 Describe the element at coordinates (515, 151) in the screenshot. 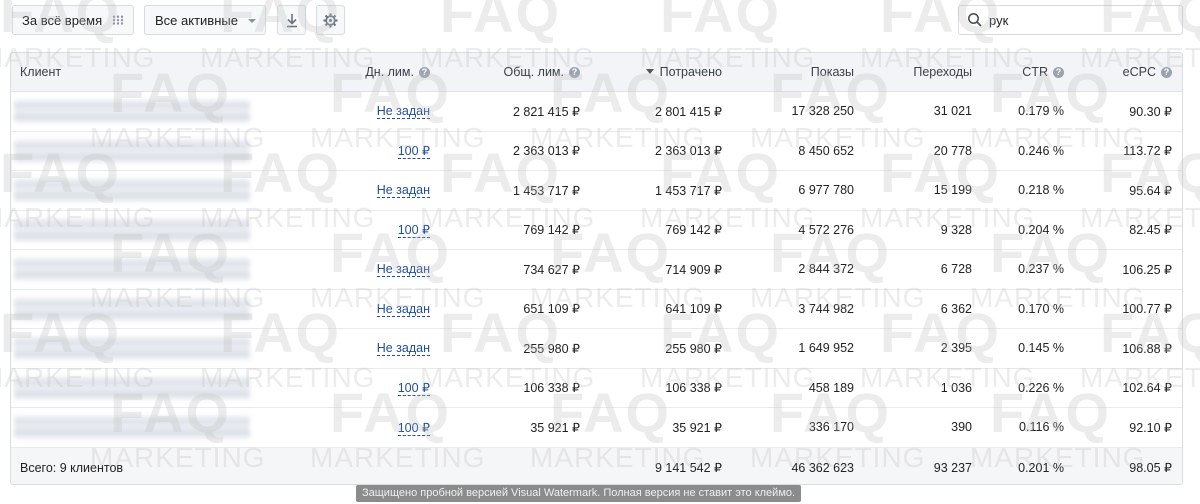

I see `total-limit-cell: 2 363 013 ₽` at that location.